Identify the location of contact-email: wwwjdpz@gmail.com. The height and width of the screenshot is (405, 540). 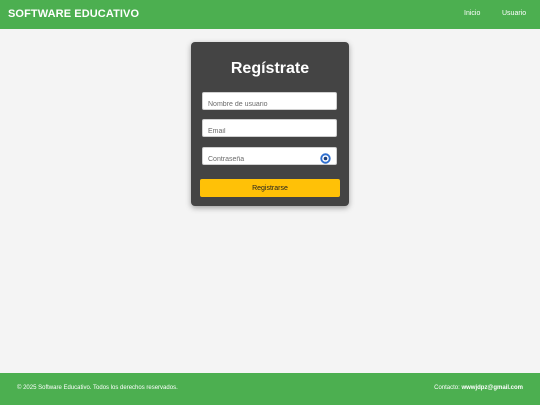
(492, 388).